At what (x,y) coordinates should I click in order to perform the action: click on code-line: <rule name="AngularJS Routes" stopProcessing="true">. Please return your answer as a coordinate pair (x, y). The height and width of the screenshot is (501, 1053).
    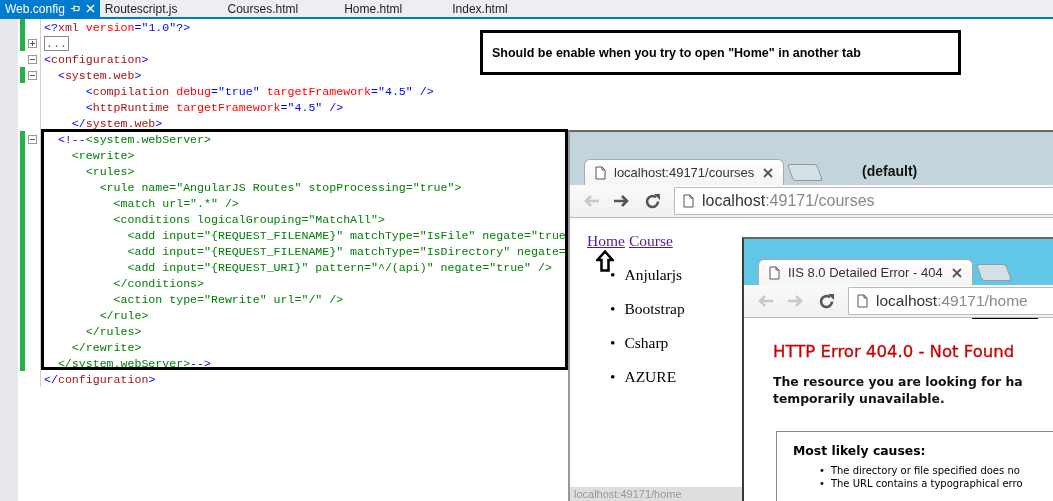
    Looking at the image, I should click on (280, 187).